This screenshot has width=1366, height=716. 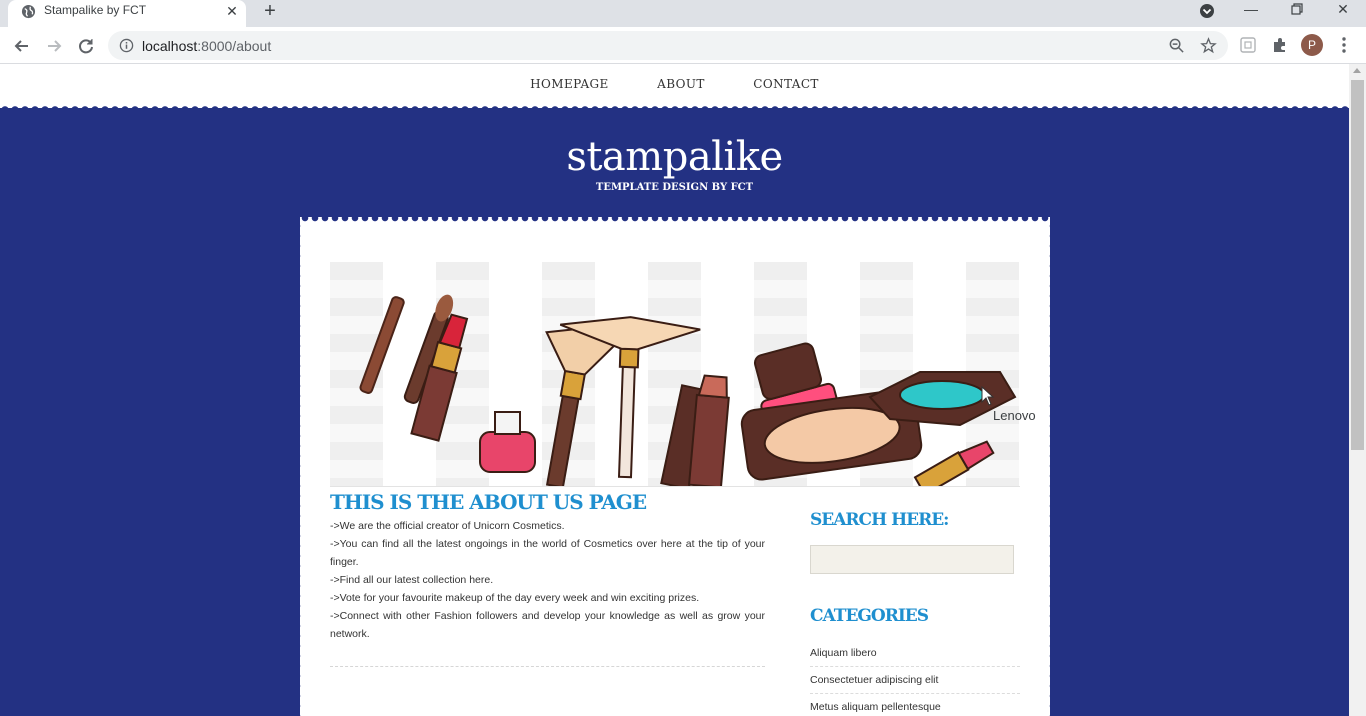 I want to click on hero-divider, so click(x=675, y=486).